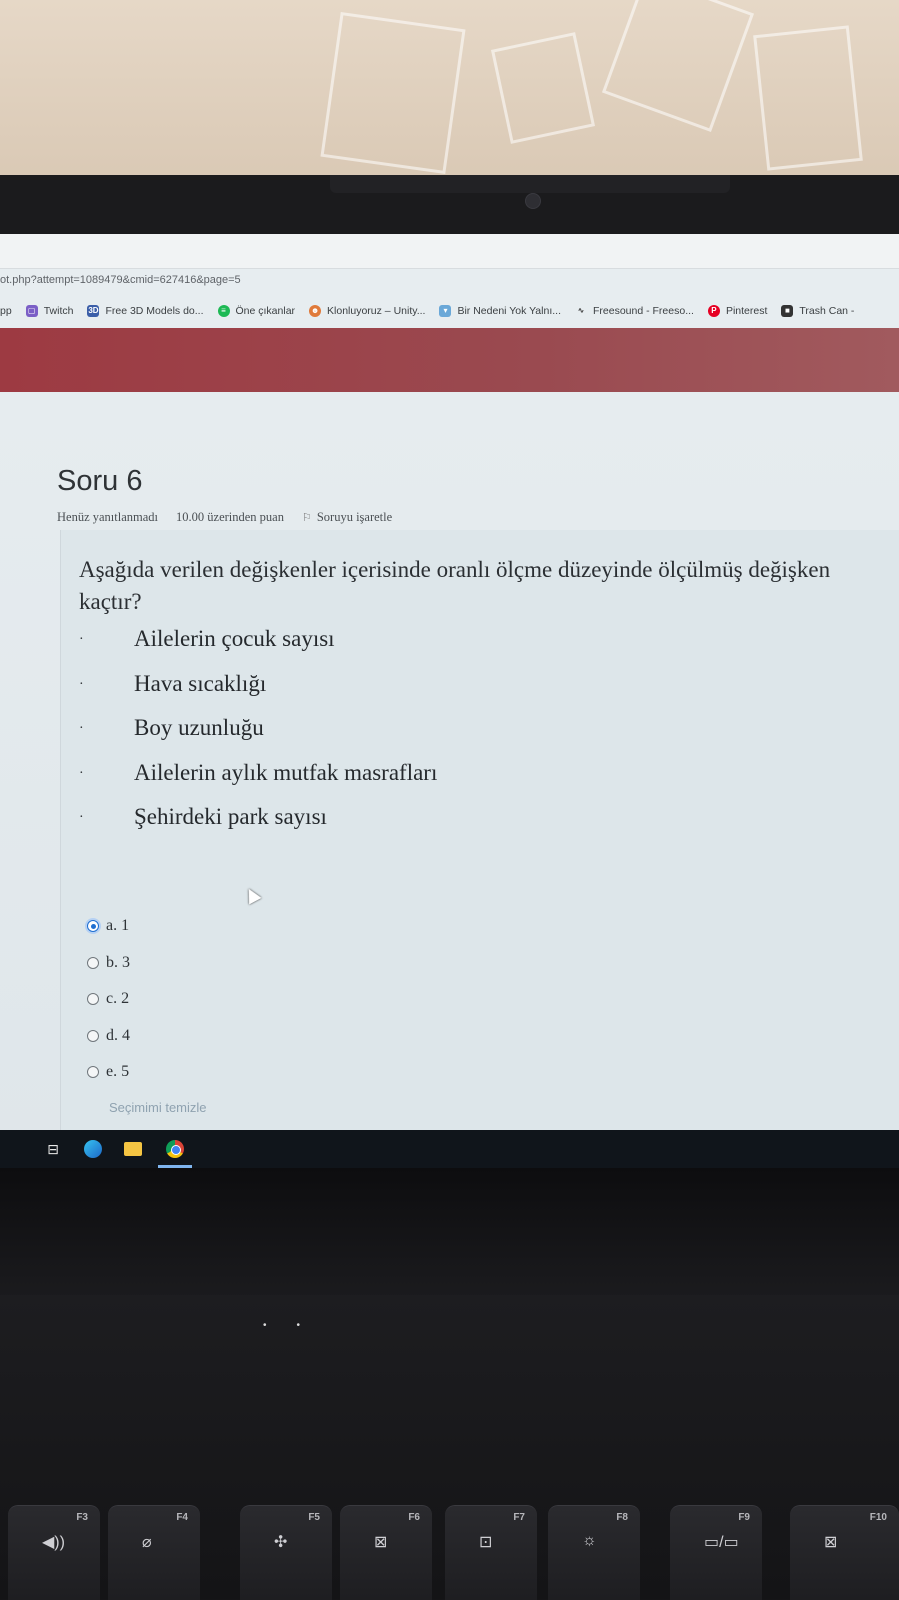  Describe the element at coordinates (622, 1517) in the screenshot. I see `key-label: F8` at that location.